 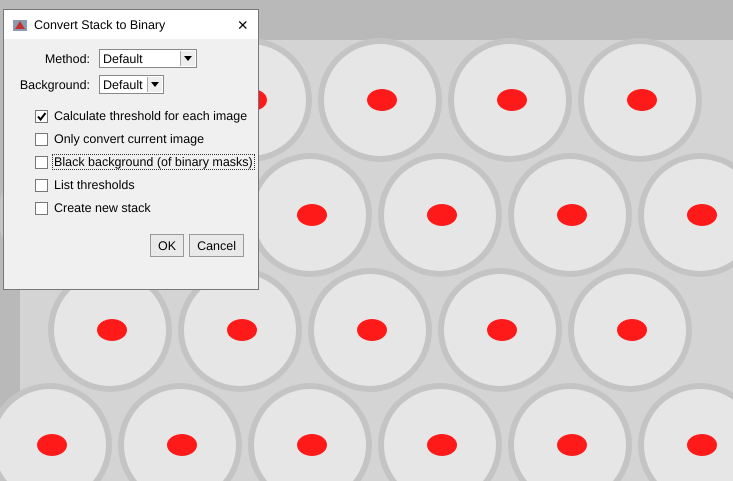 I want to click on cancel-button: Cancel, so click(x=216, y=245).